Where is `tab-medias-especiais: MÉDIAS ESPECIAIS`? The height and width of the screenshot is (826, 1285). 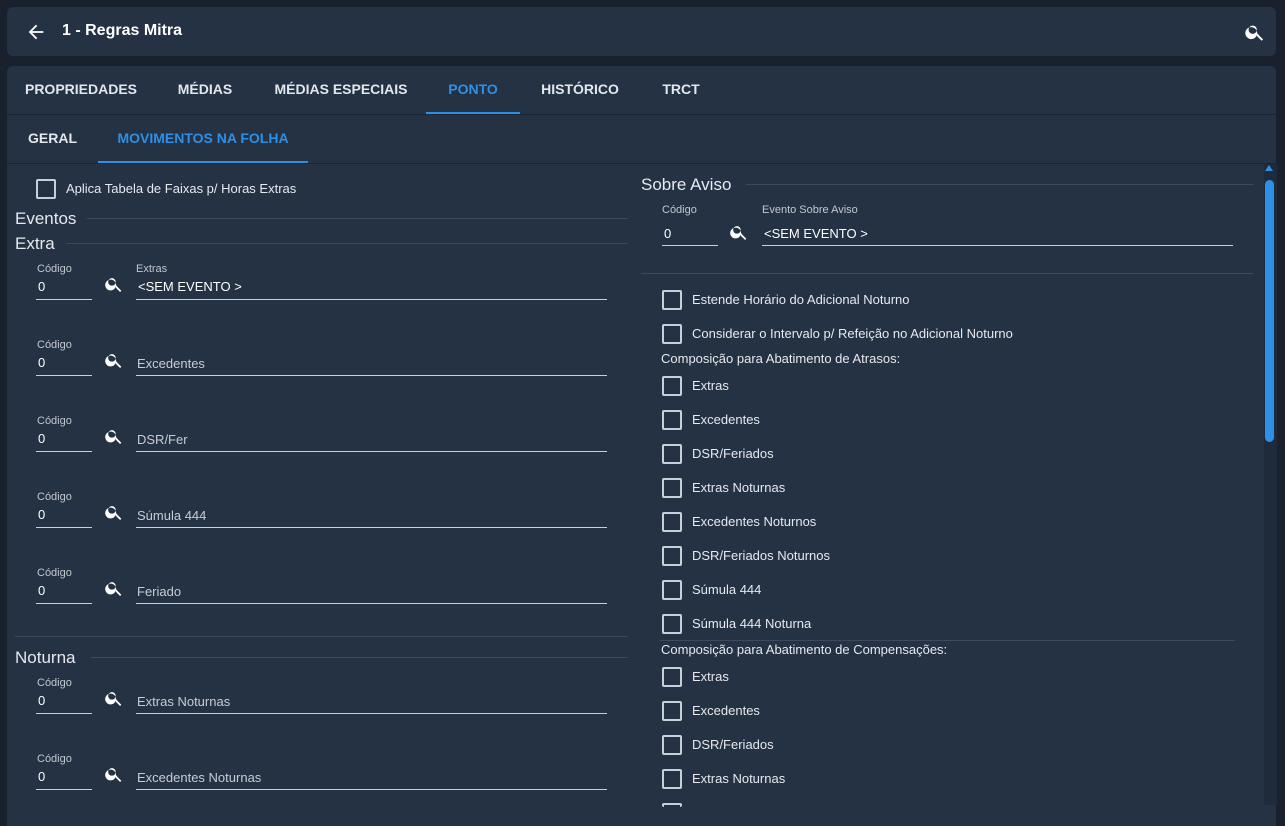
tab-medias-especiais: MÉDIAS ESPECIAIS is located at coordinates (341, 90).